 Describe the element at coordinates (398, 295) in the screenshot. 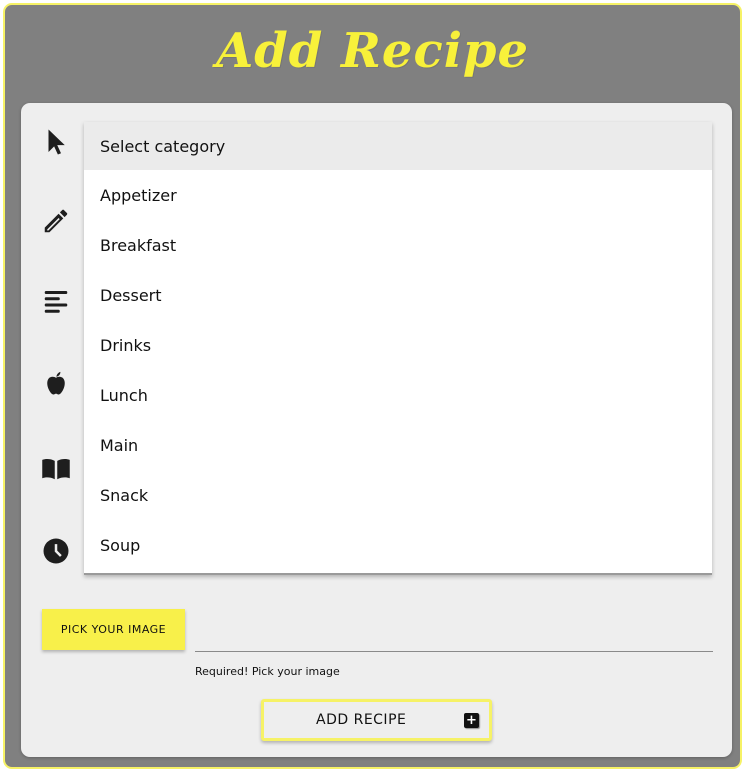

I see `category-option-dessert: Dessert` at that location.